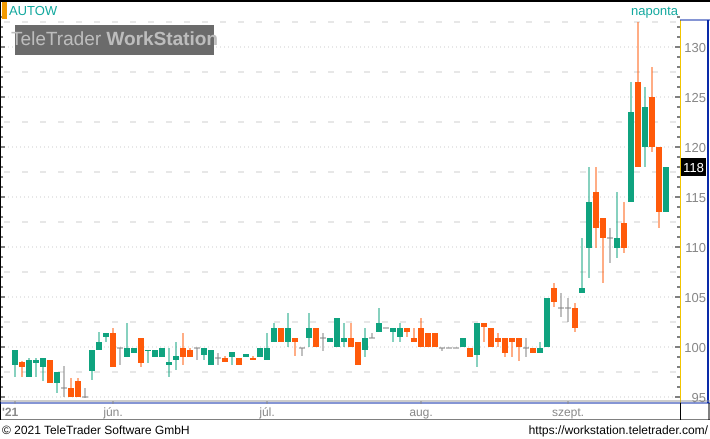  What do you see at coordinates (695, 247) in the screenshot?
I see `axis-label: 110` at bounding box center [695, 247].